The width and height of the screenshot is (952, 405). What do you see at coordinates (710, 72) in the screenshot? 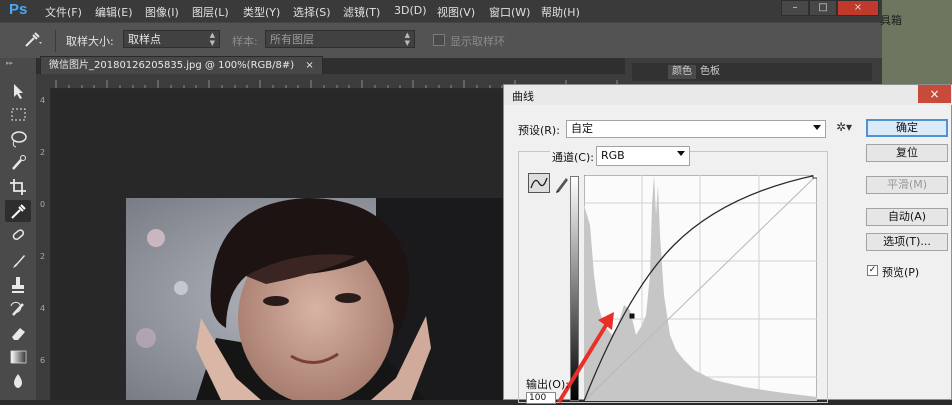
I see `swatches-panel-tab: 色板` at bounding box center [710, 72].